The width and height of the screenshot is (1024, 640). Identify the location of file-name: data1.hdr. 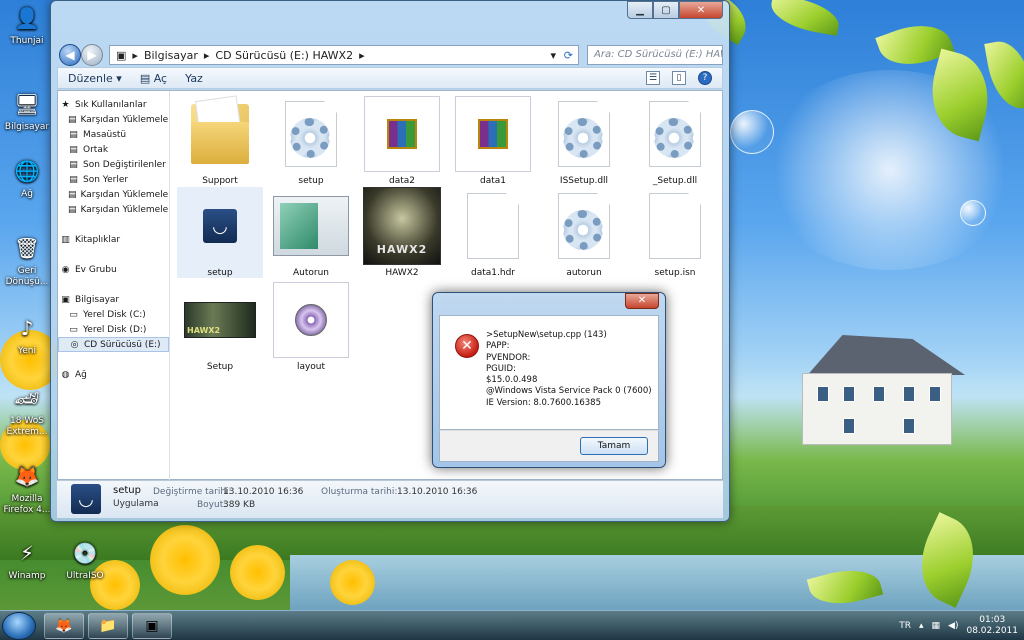
(493, 273).